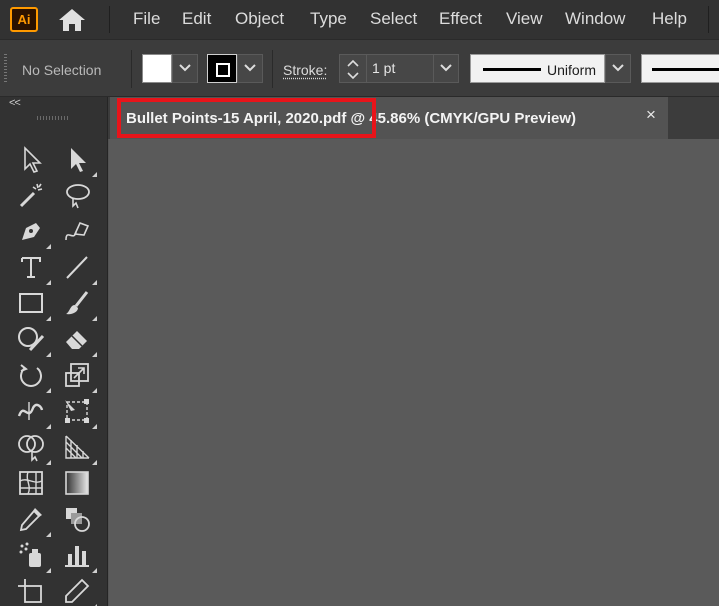 This screenshot has height=606, width=719. What do you see at coordinates (33, 556) in the screenshot?
I see `symbol-sprayer-tool-icon` at bounding box center [33, 556].